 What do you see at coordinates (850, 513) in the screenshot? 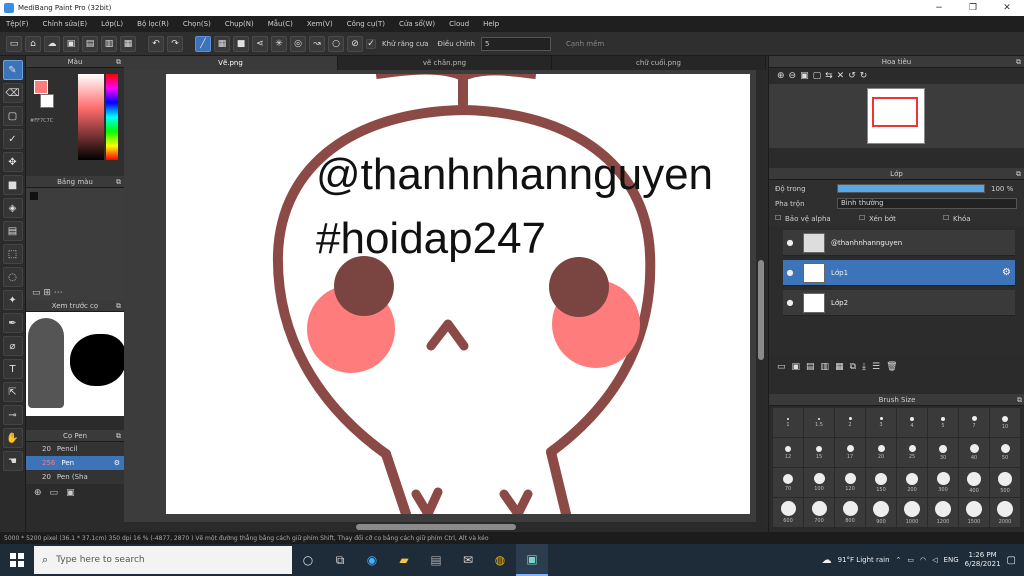
I see `brush-size-cell: 800` at bounding box center [850, 513].